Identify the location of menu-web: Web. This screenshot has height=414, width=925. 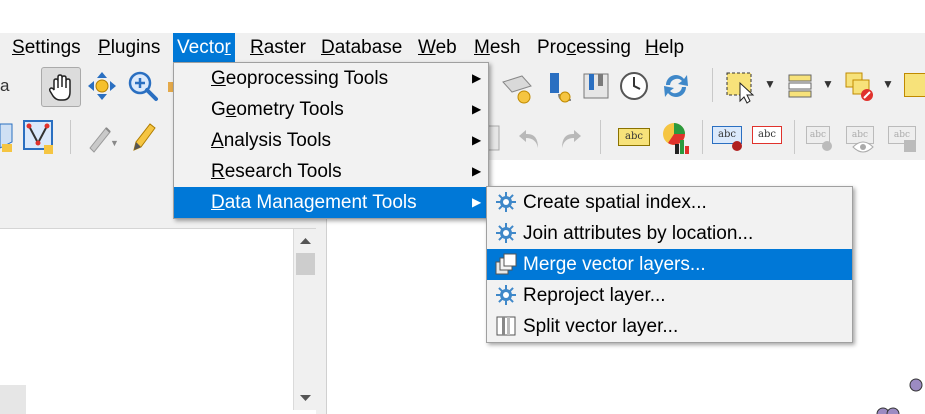
(437, 47).